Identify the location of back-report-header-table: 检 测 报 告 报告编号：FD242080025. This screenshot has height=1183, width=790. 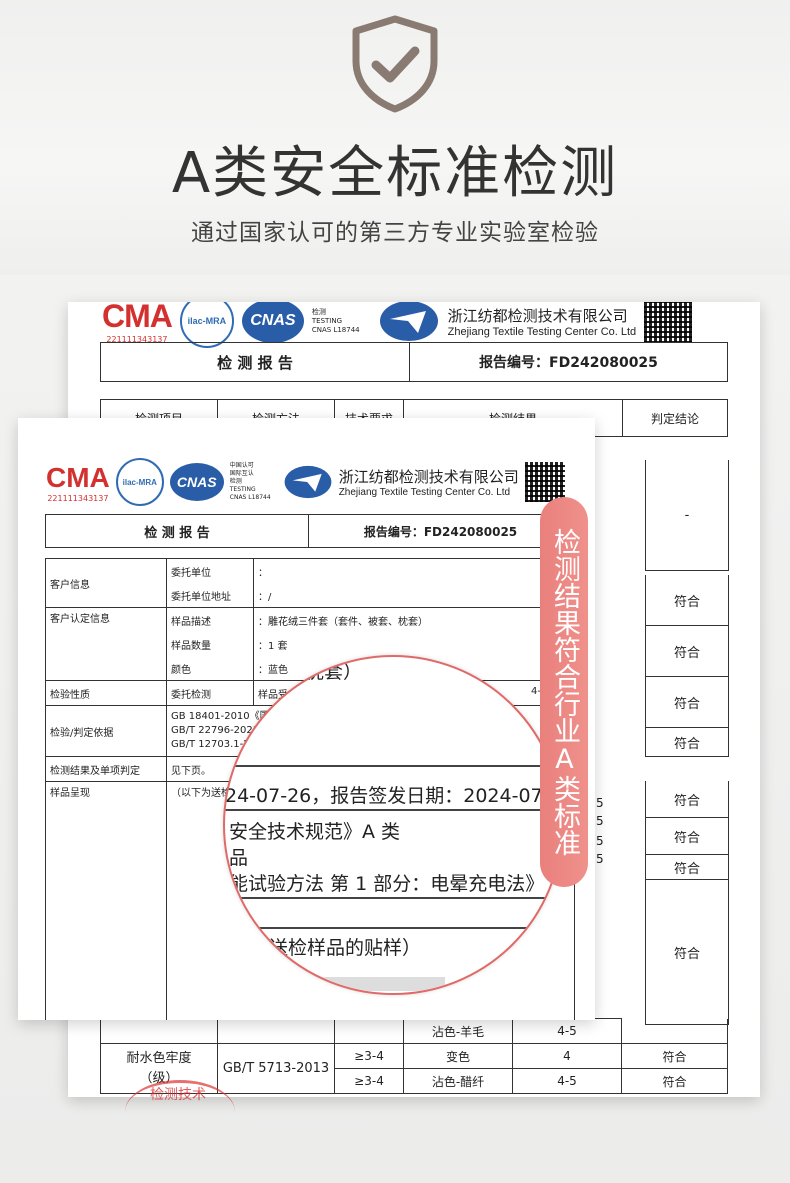
(414, 362).